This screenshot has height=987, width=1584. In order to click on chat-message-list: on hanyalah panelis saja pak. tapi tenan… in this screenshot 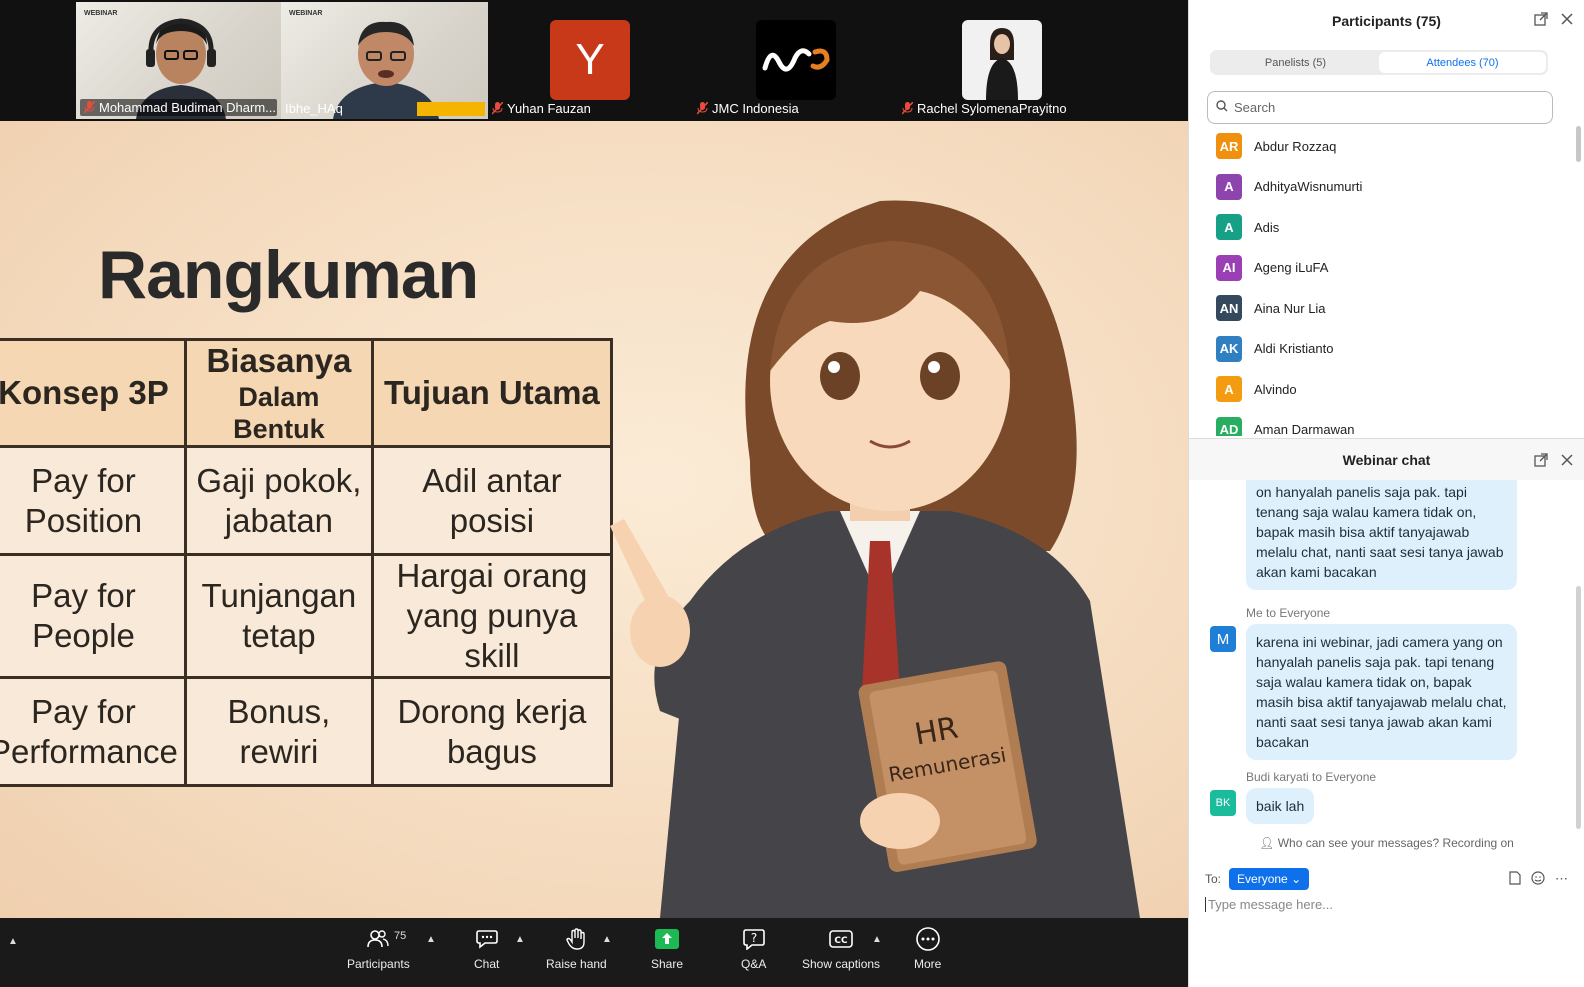, I will do `click(1386, 656)`.